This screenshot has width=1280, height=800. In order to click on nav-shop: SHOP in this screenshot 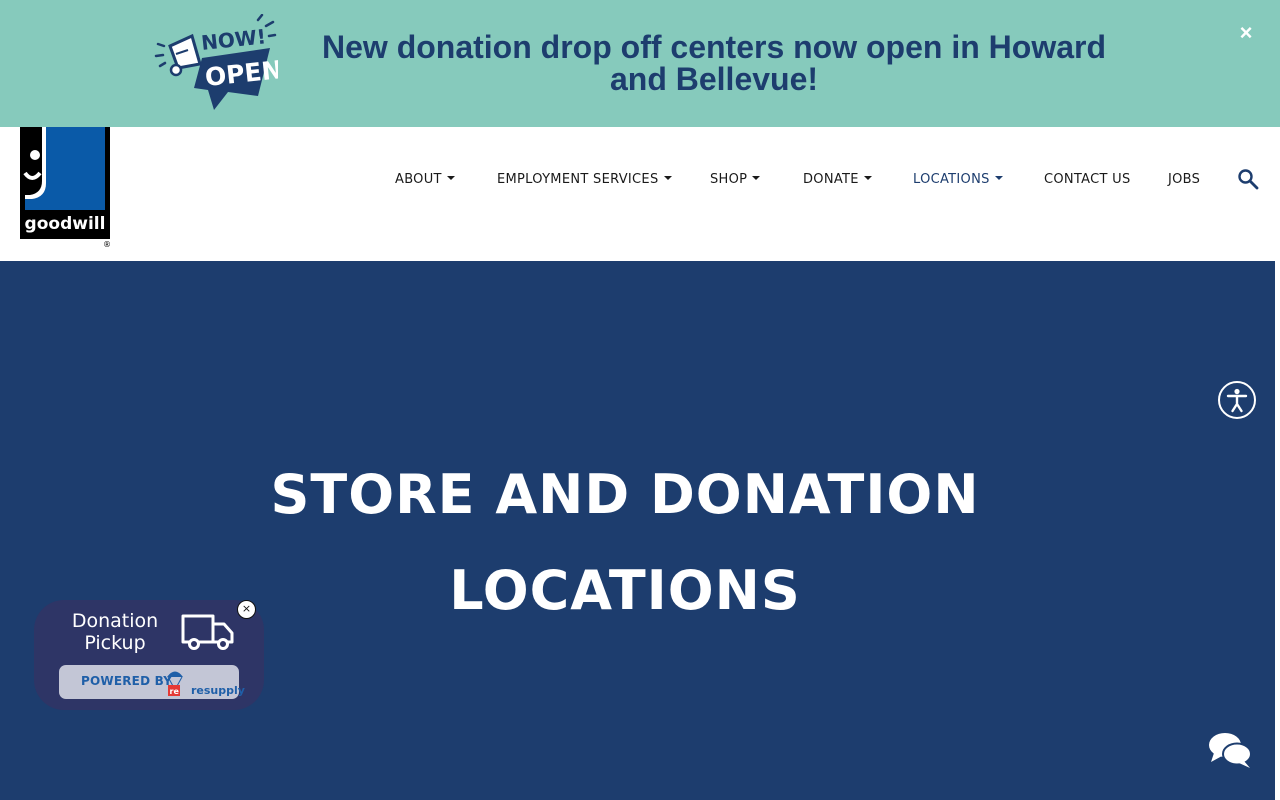, I will do `click(735, 180)`.